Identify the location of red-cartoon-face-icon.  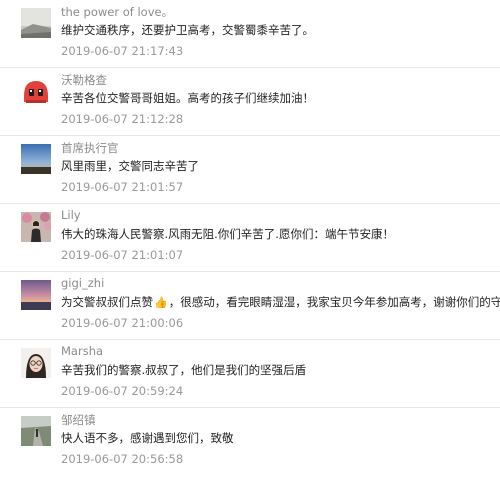
(36, 91).